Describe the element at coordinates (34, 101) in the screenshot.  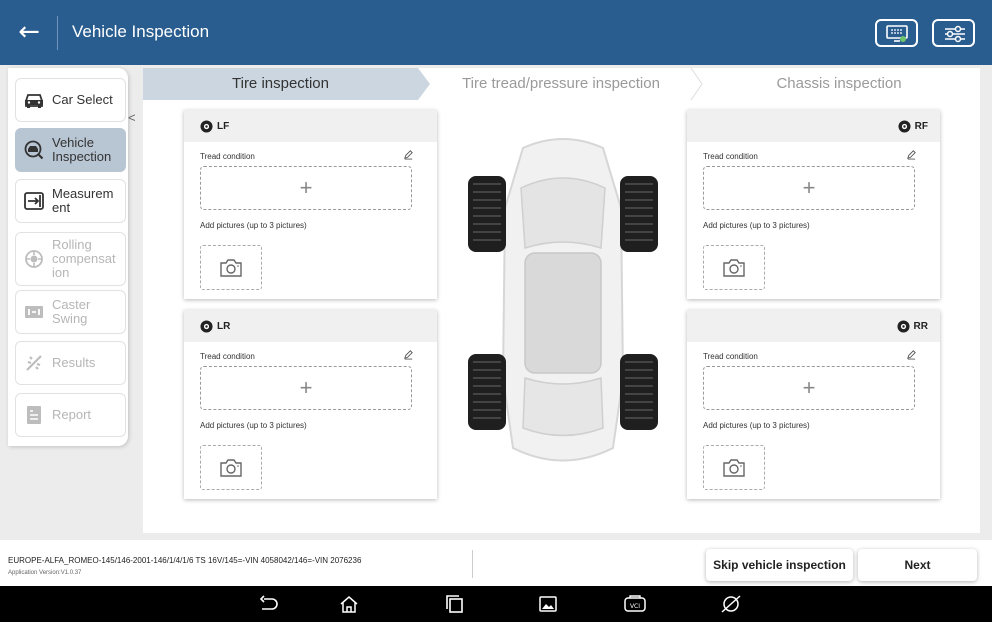
I see `car-icon` at that location.